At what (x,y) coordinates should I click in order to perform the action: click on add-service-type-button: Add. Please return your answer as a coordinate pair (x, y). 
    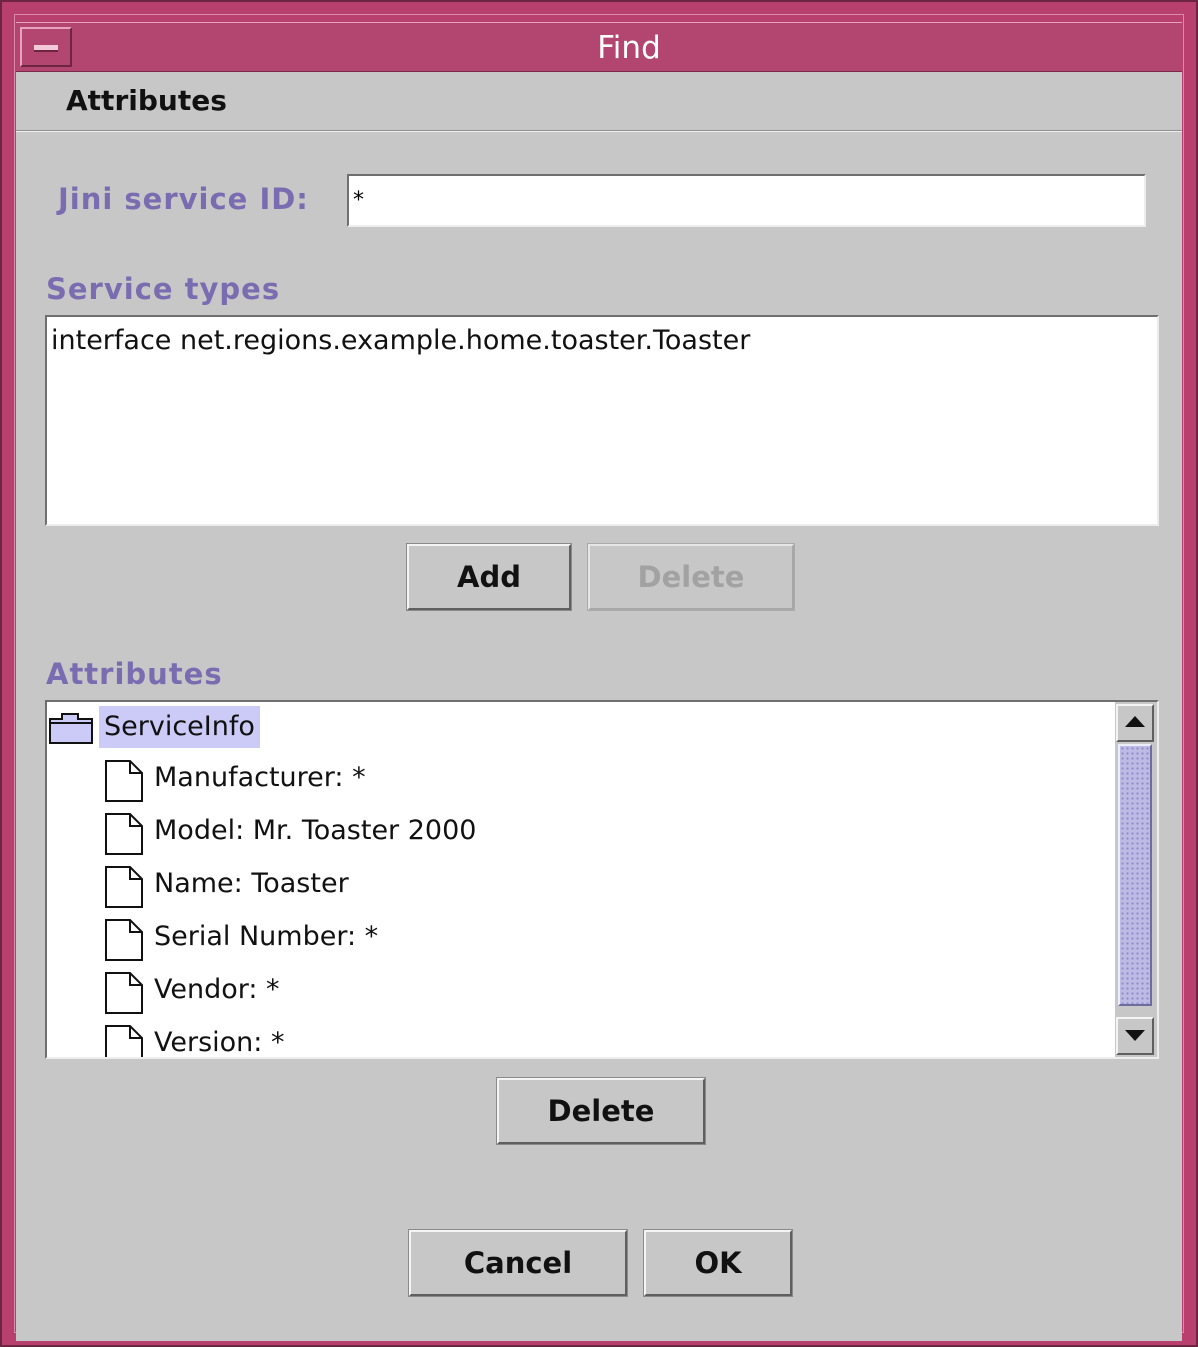
    Looking at the image, I should click on (489, 577).